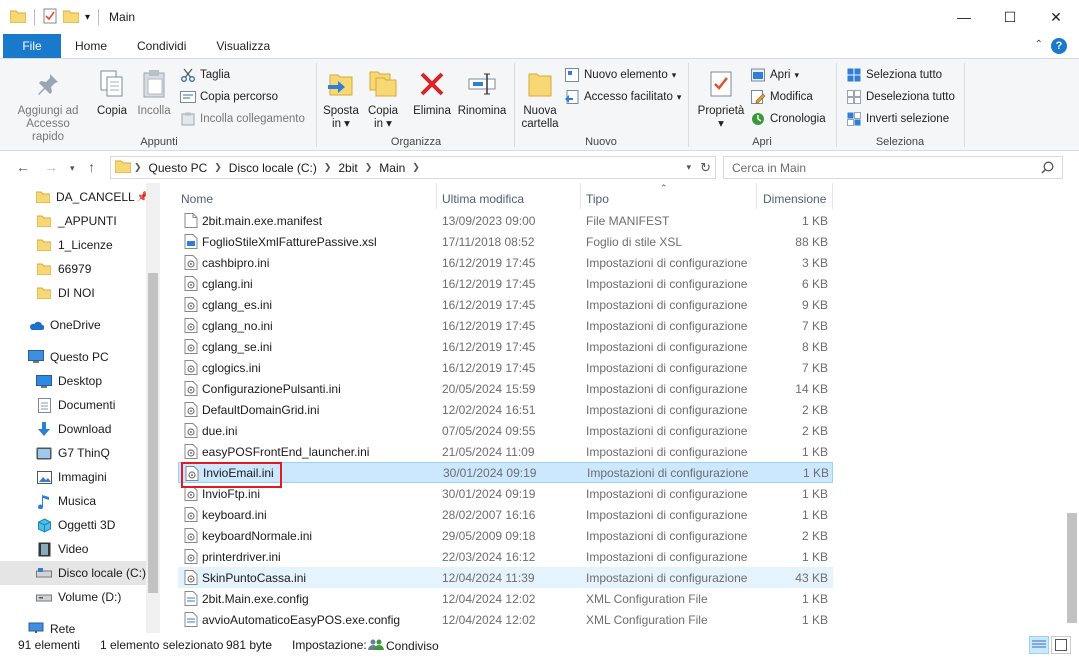 This screenshot has width=1079, height=659. I want to click on nav-item-rete: Rete, so click(73, 625).